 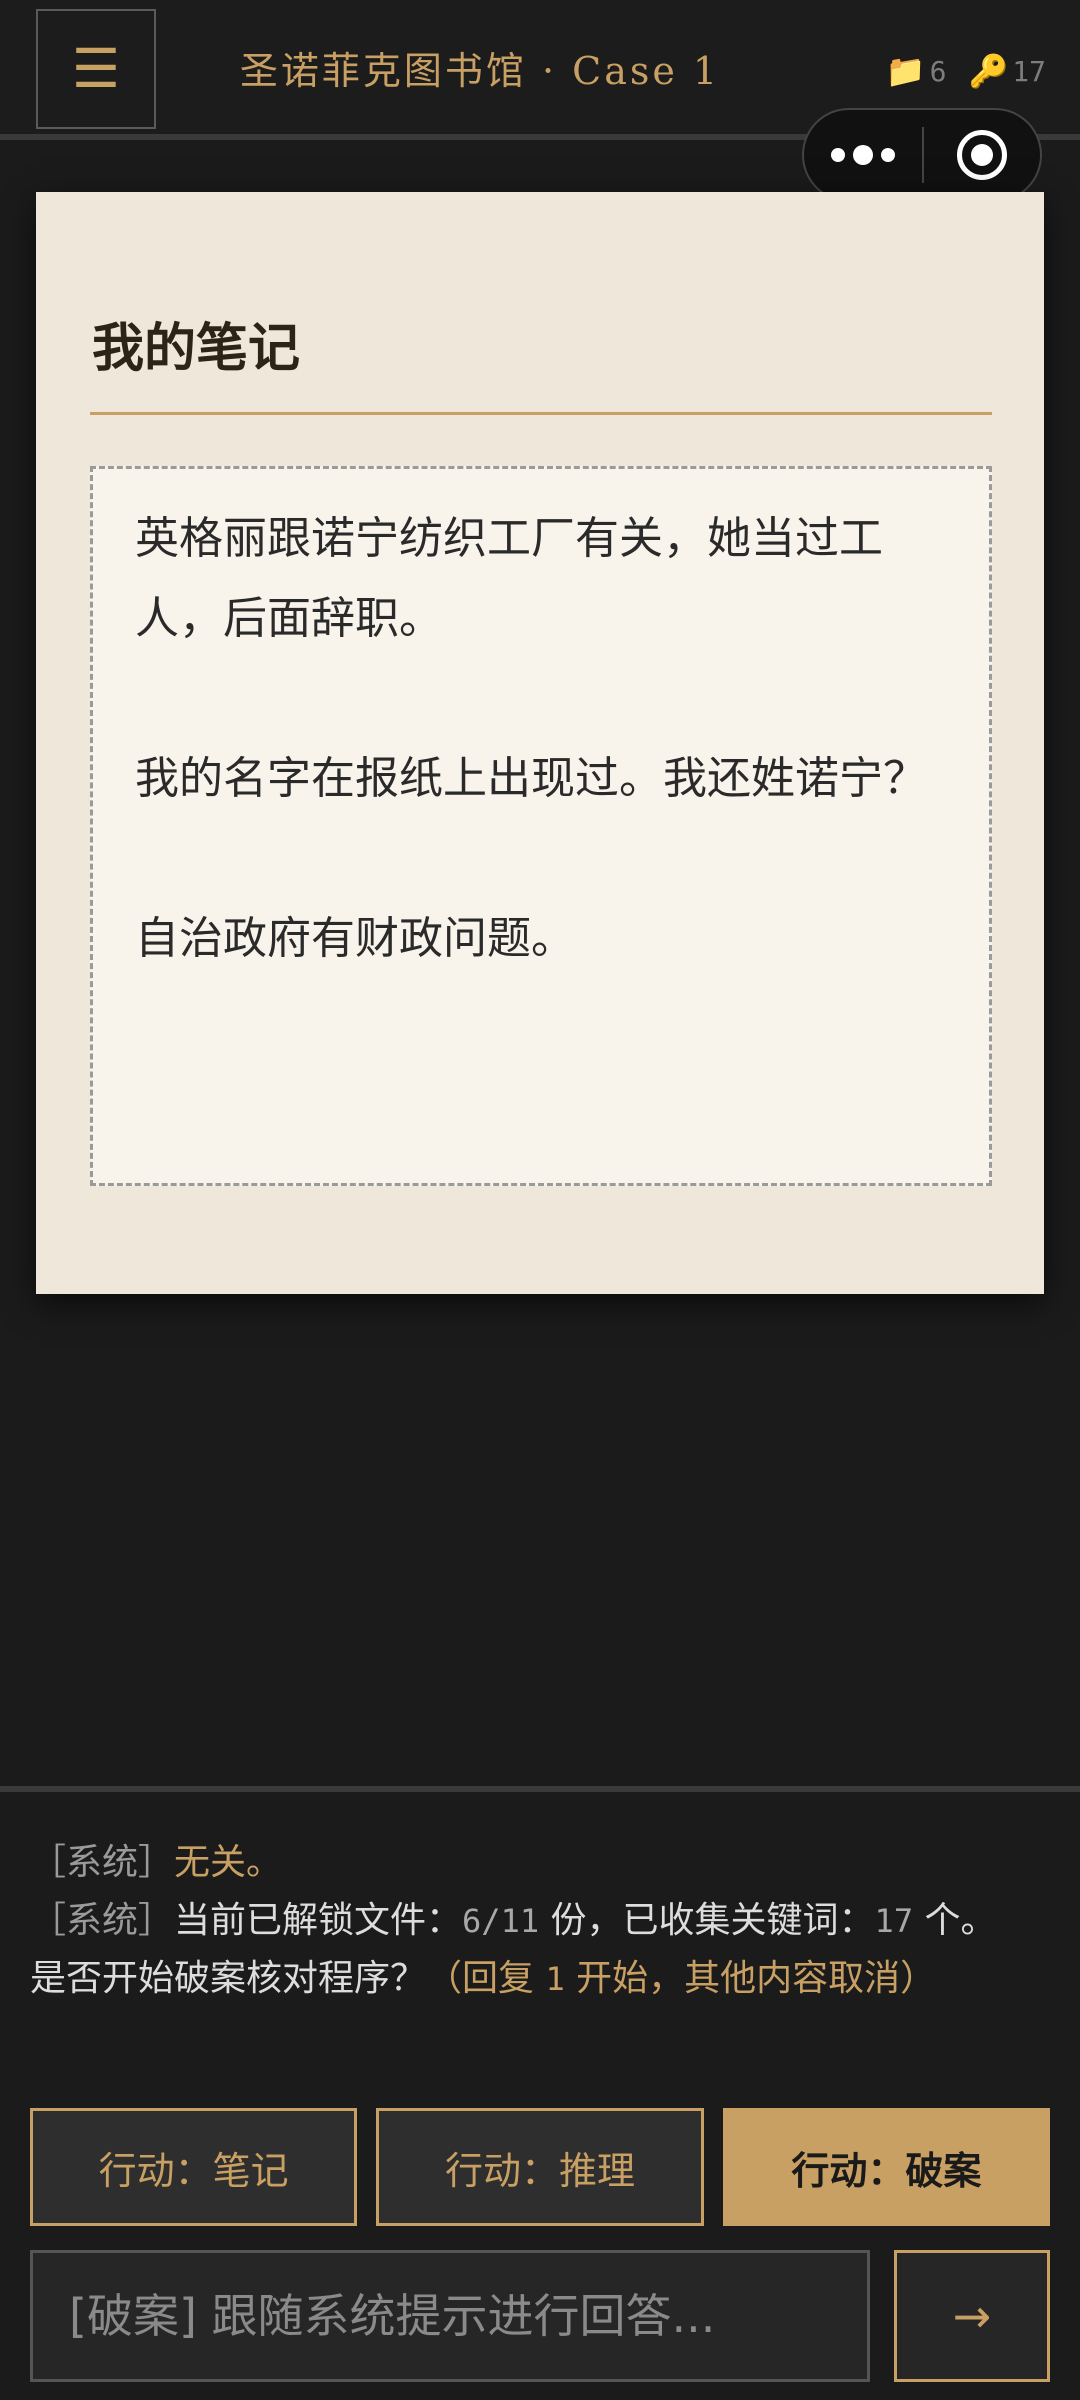 What do you see at coordinates (228, 1978) in the screenshot?
I see `log-question: 是否开始破案核对程序？` at bounding box center [228, 1978].